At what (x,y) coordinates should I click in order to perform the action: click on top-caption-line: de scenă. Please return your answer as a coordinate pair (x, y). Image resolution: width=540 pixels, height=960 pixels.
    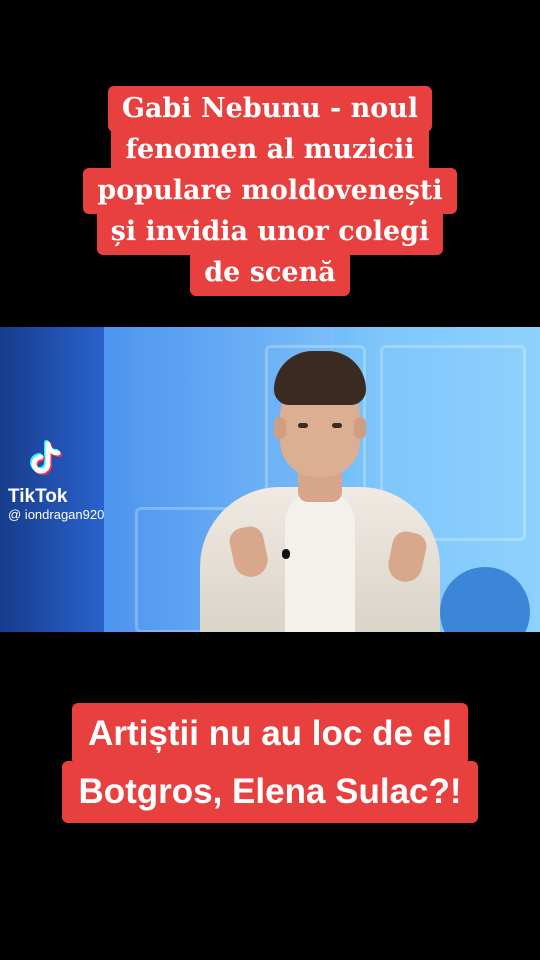
    Looking at the image, I should click on (270, 273).